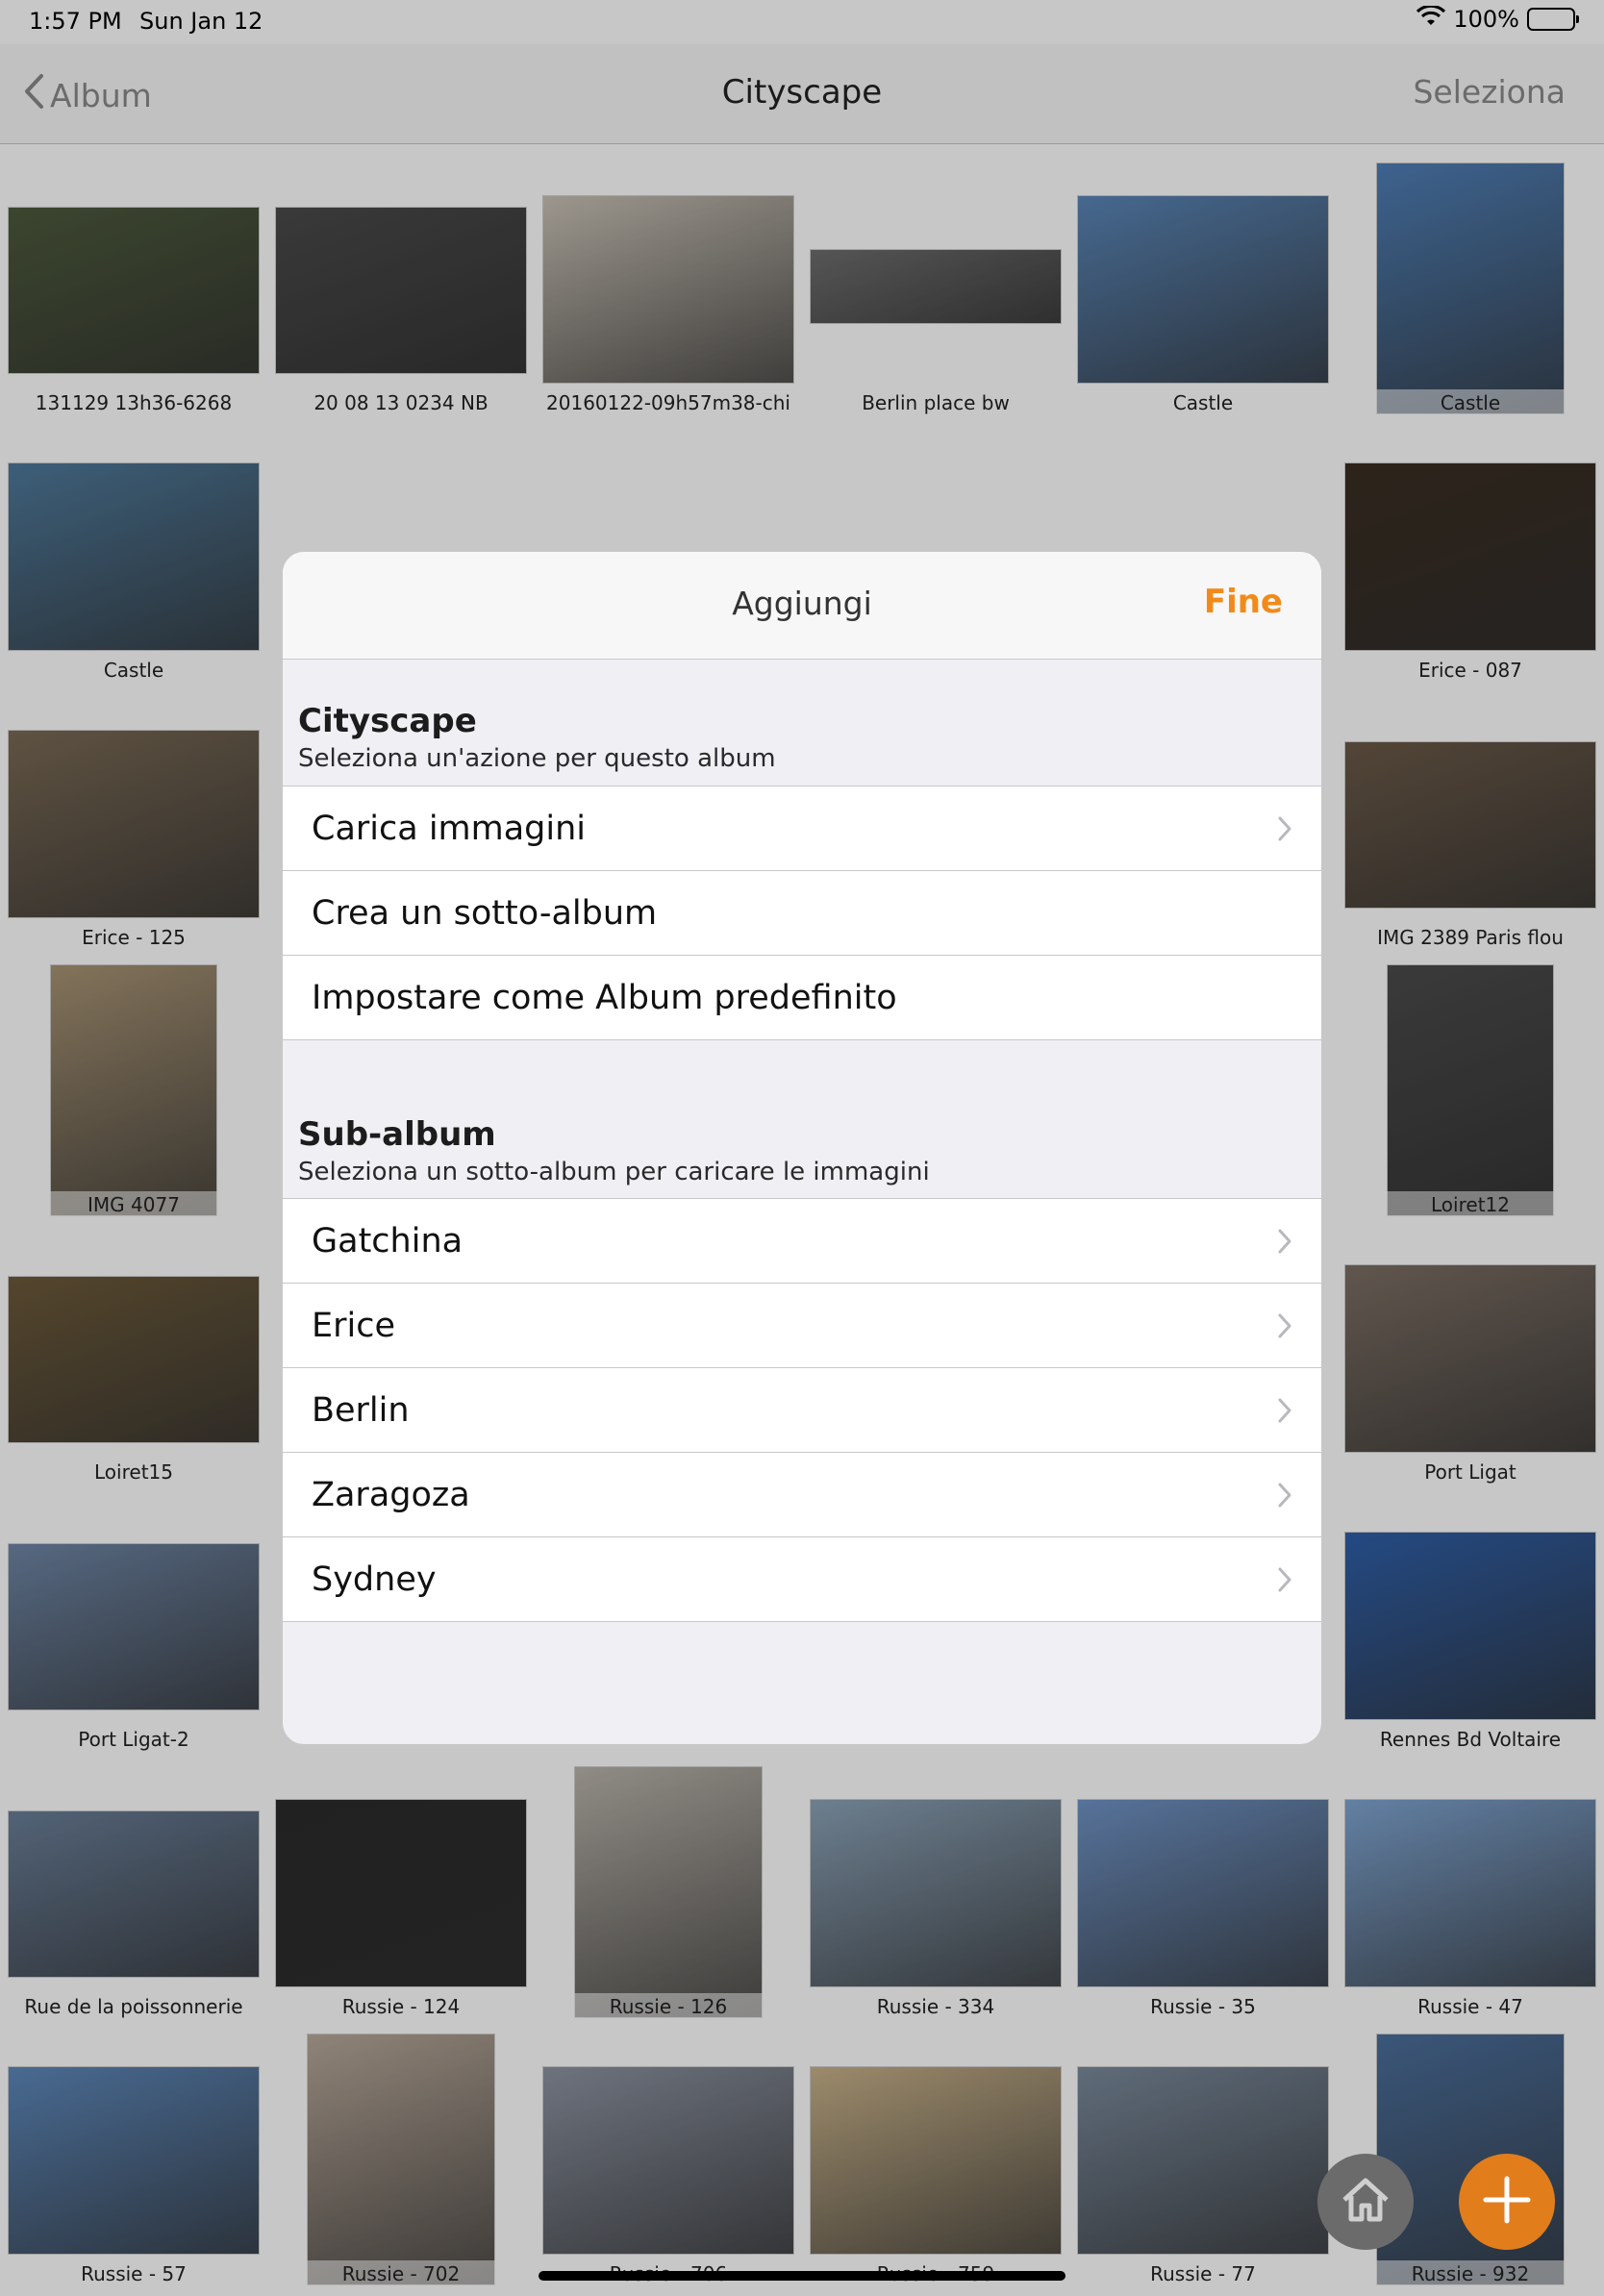 This screenshot has height=2296, width=1604. What do you see at coordinates (387, 721) in the screenshot?
I see `section-title-album: Cityscape` at bounding box center [387, 721].